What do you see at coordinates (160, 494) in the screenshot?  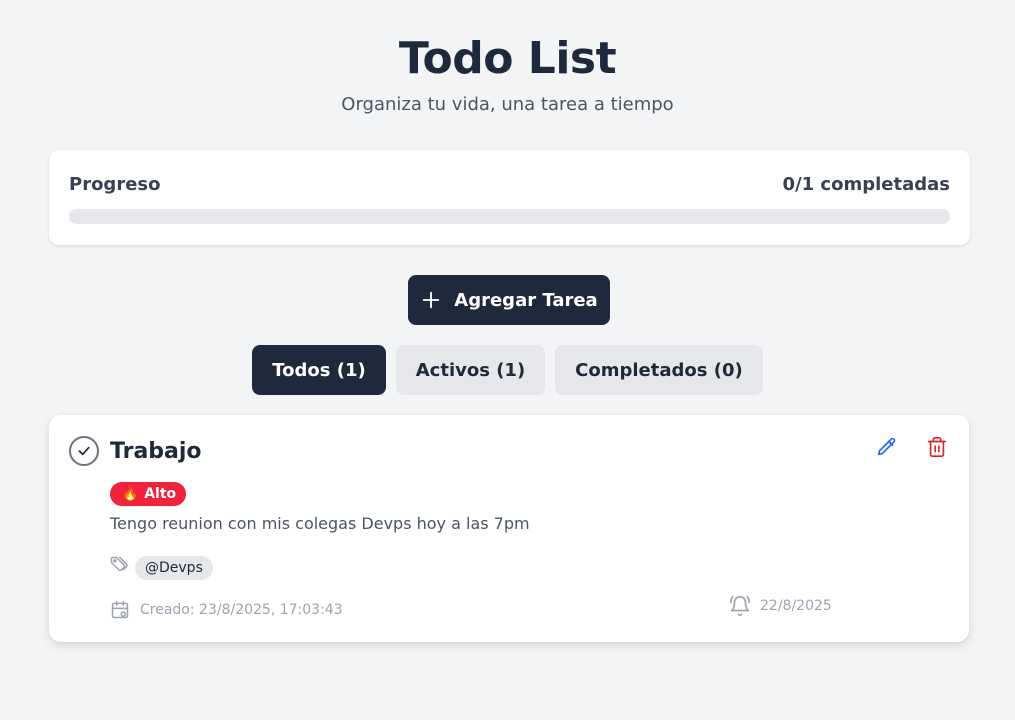 I see `priority-label: Alto` at bounding box center [160, 494].